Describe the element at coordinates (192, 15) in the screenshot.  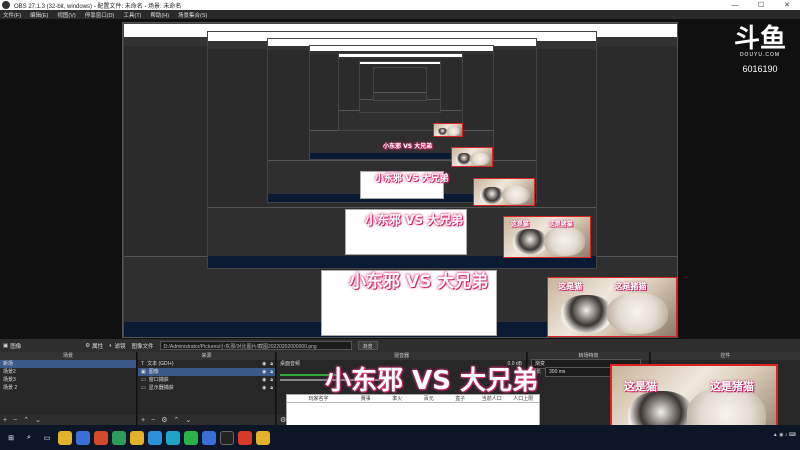
I see `menu-scene-collection: 场景集合(S)` at that location.